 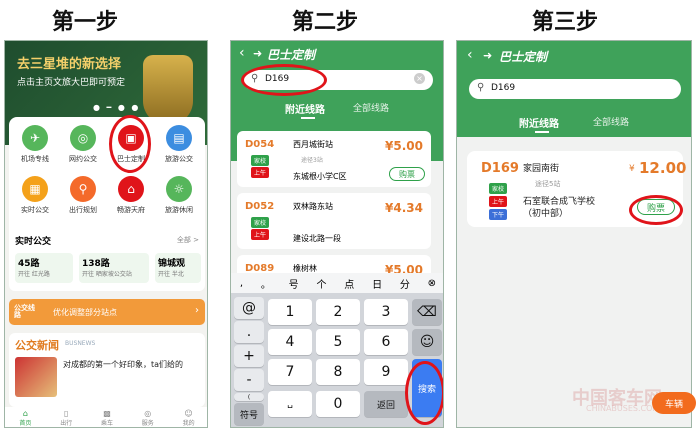 What do you see at coordinates (36, 377) in the screenshot?
I see `news-thumbnail` at bounding box center [36, 377].